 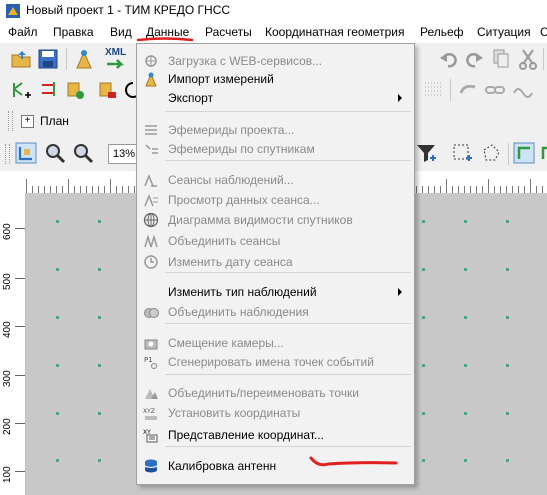 I want to click on data-menu-item: Экспорт, so click(x=275, y=98).